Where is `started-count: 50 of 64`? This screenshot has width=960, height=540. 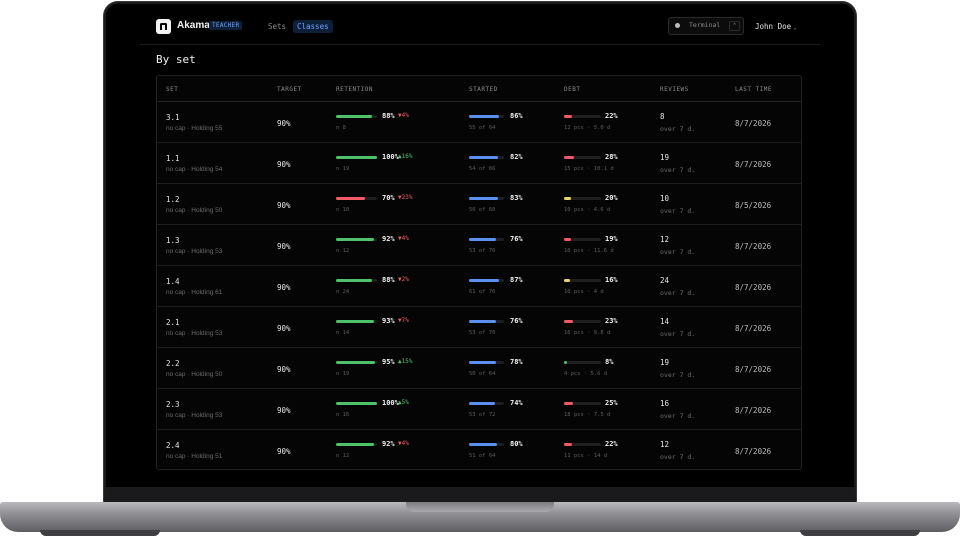
started-count: 50 of 64 is located at coordinates (482, 374).